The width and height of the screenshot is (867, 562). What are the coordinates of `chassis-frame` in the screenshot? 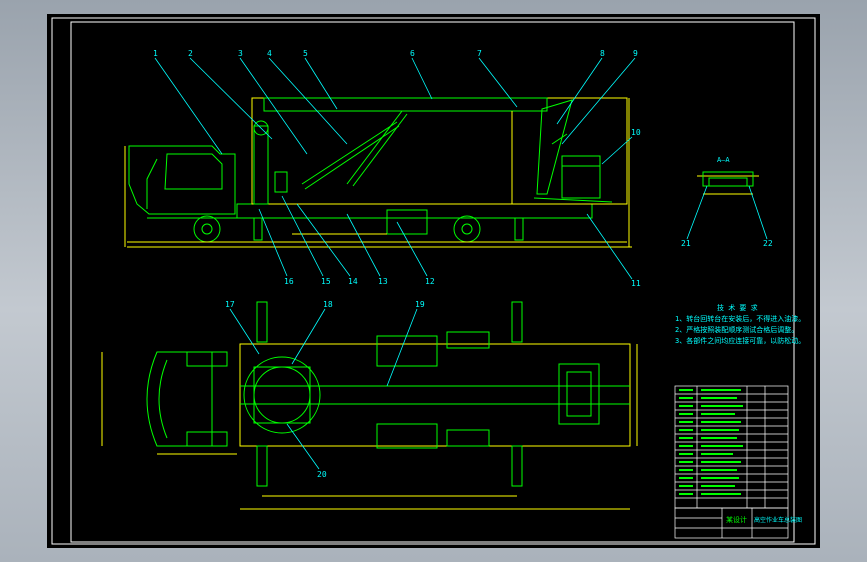 It's located at (414, 211).